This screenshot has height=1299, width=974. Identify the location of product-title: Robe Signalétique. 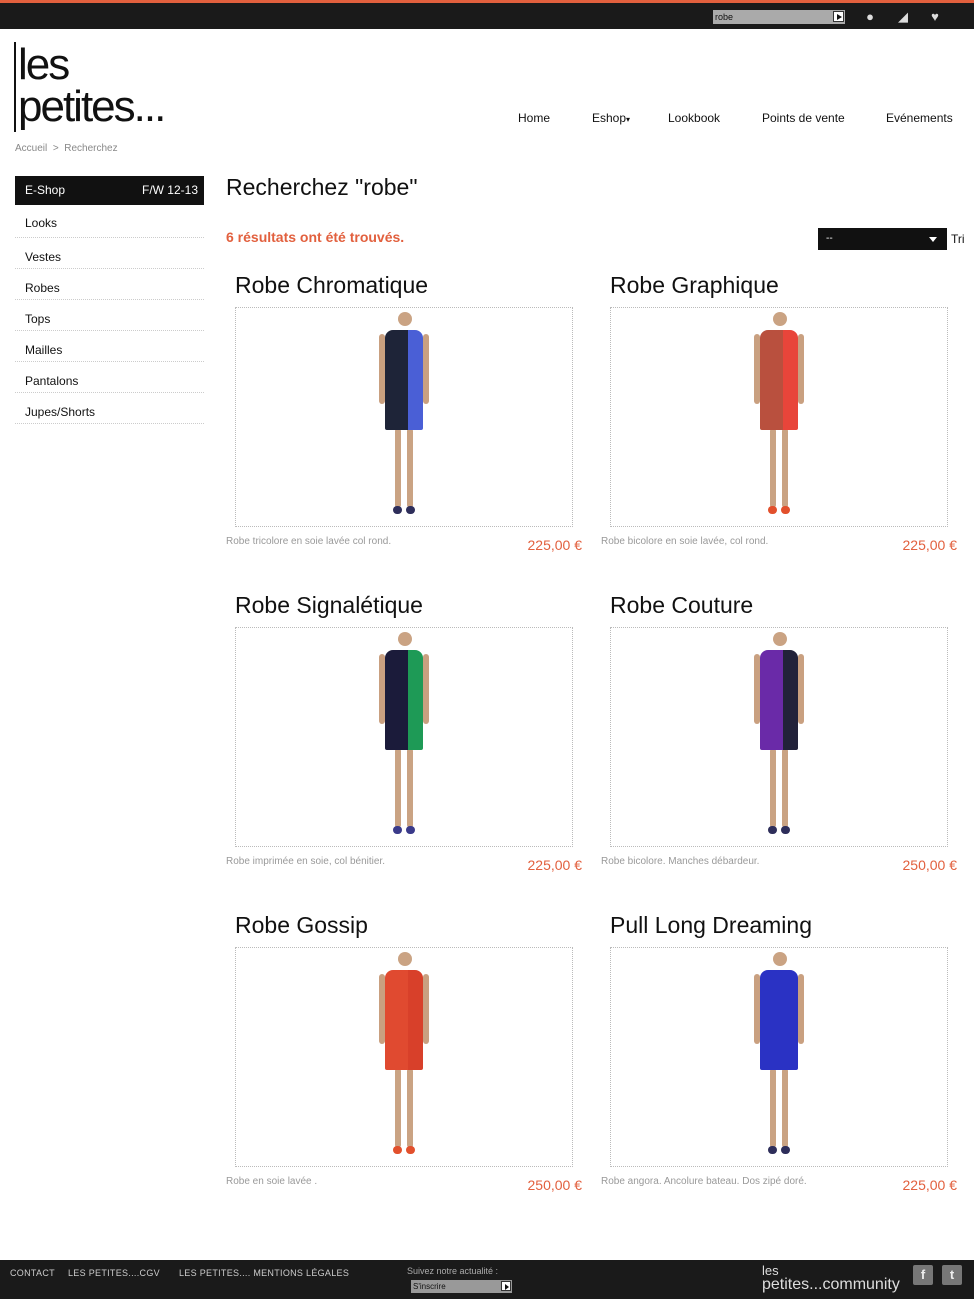
(329, 605).